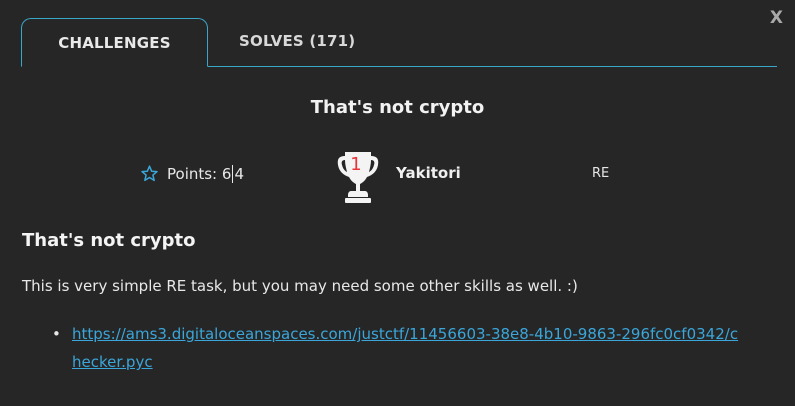 Image resolution: width=795 pixels, height=406 pixels. Describe the element at coordinates (233, 173) in the screenshot. I see `text-cursor` at that location.